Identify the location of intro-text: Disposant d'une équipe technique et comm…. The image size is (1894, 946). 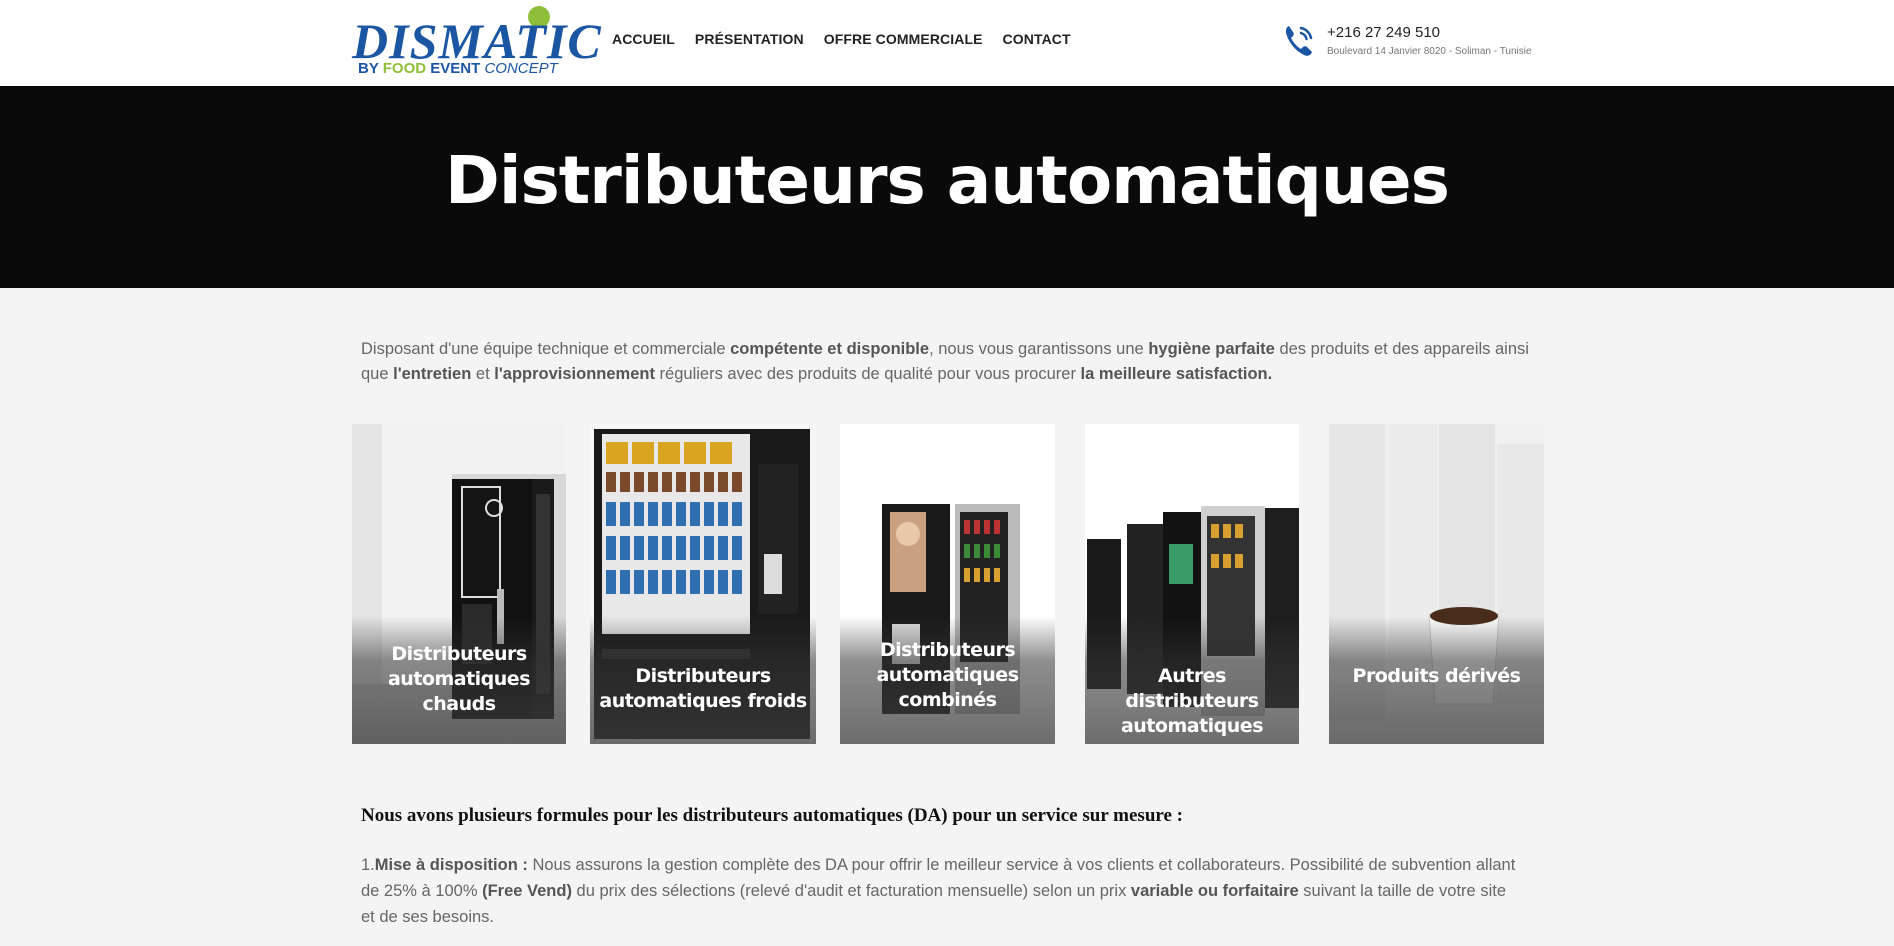
(546, 349).